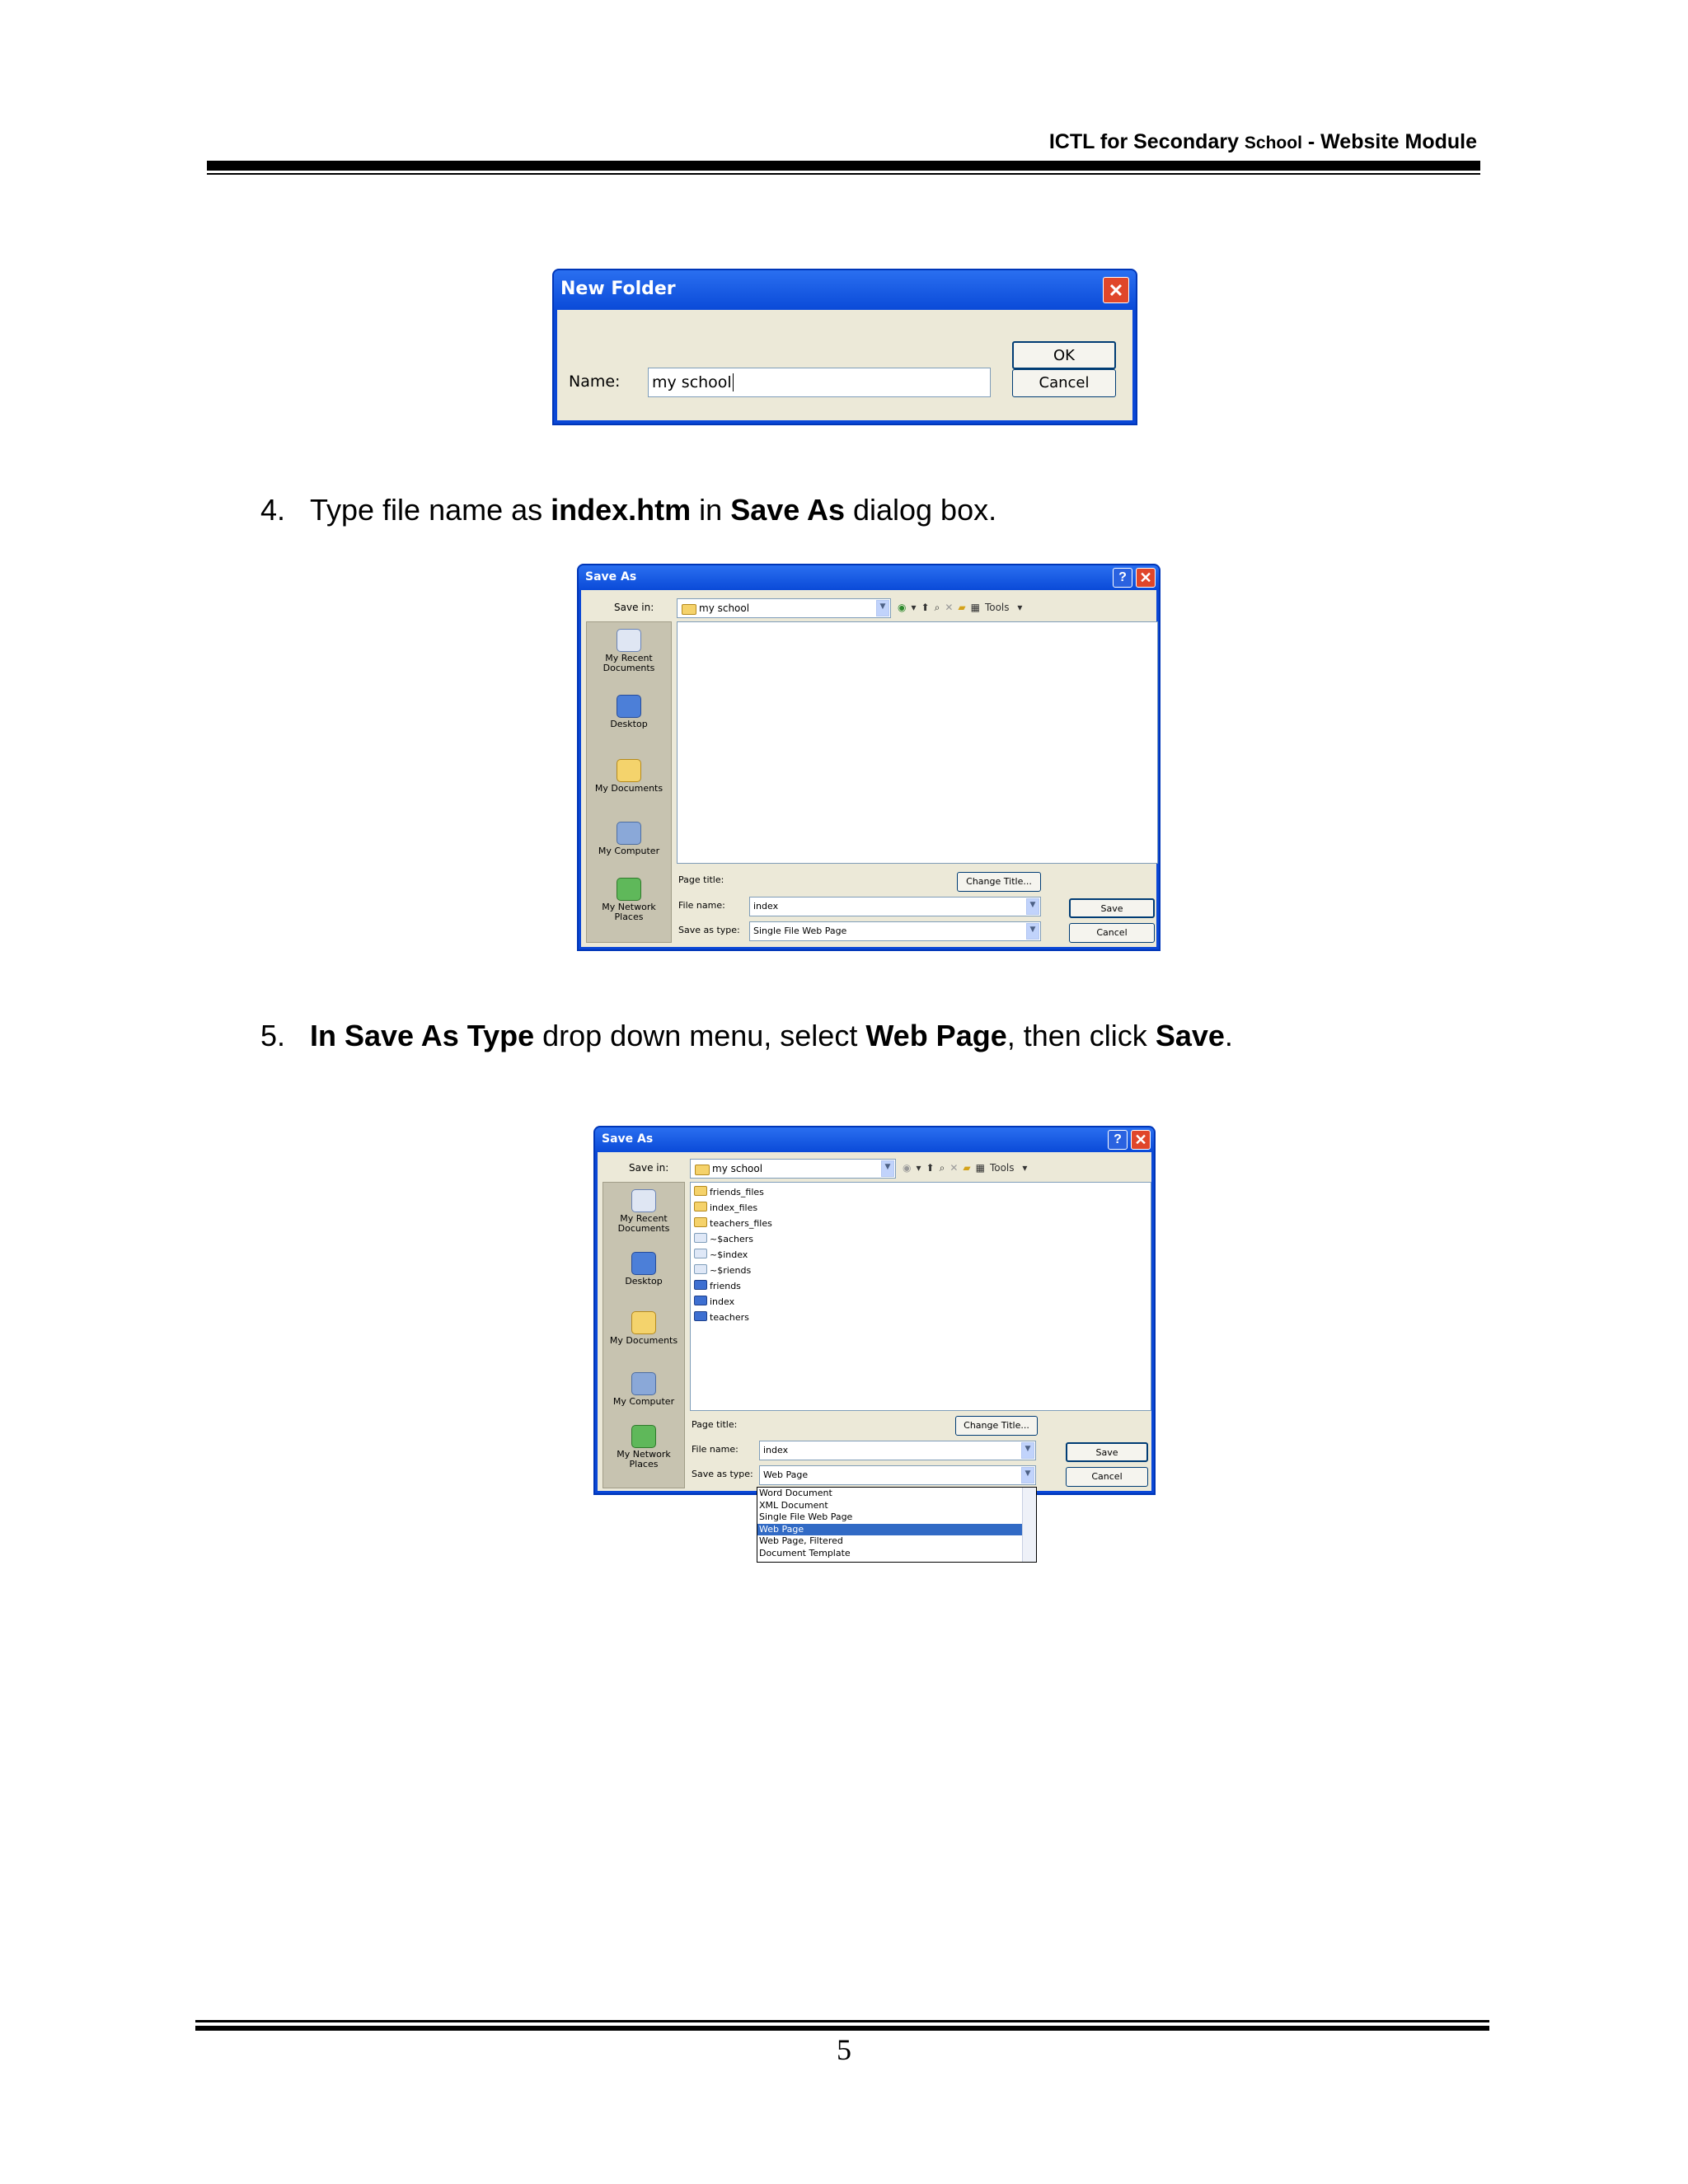 This screenshot has width=1688, height=2184. What do you see at coordinates (733, 1192) in the screenshot?
I see `list-item: friends_files` at bounding box center [733, 1192].